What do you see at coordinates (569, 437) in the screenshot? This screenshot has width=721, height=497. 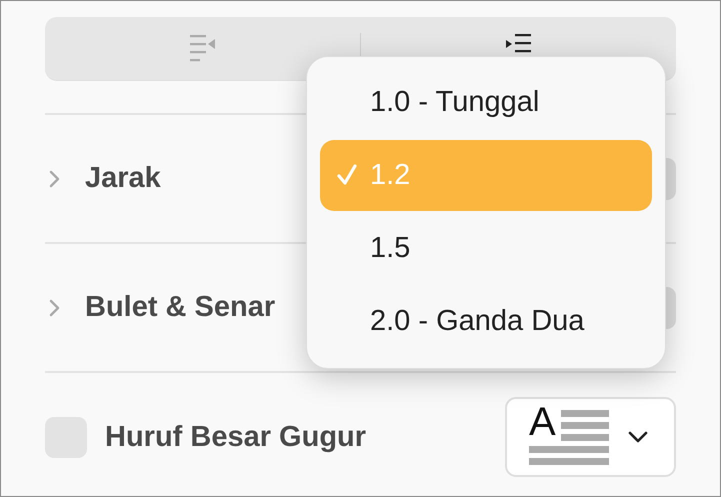 I see `text-lines-icon` at bounding box center [569, 437].